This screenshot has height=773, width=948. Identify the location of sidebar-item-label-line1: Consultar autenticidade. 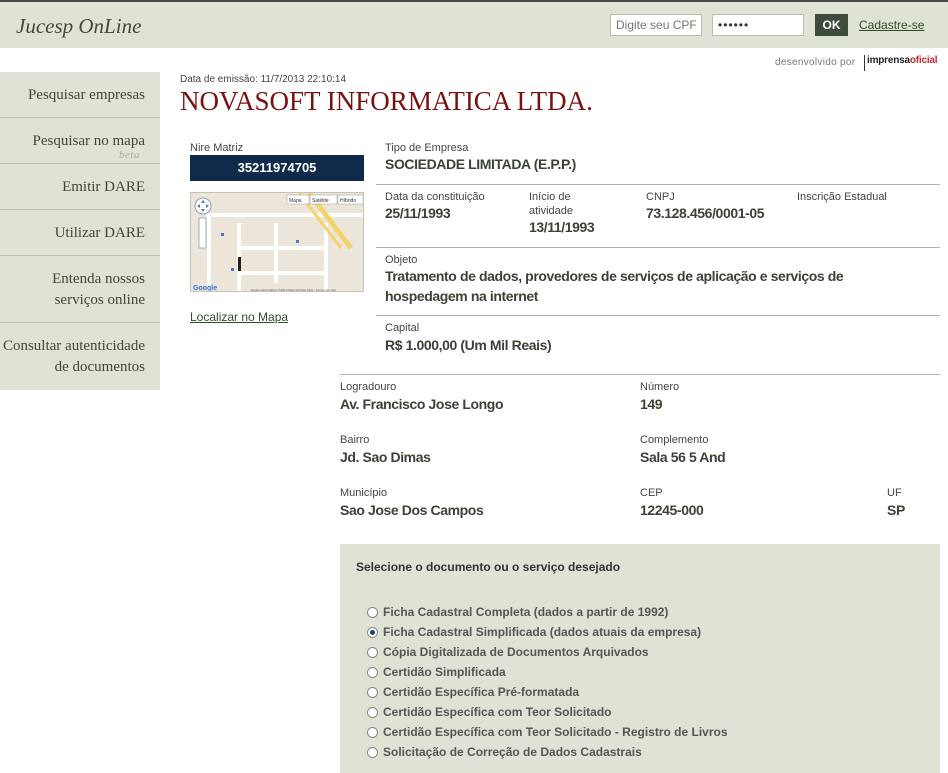
(73, 346).